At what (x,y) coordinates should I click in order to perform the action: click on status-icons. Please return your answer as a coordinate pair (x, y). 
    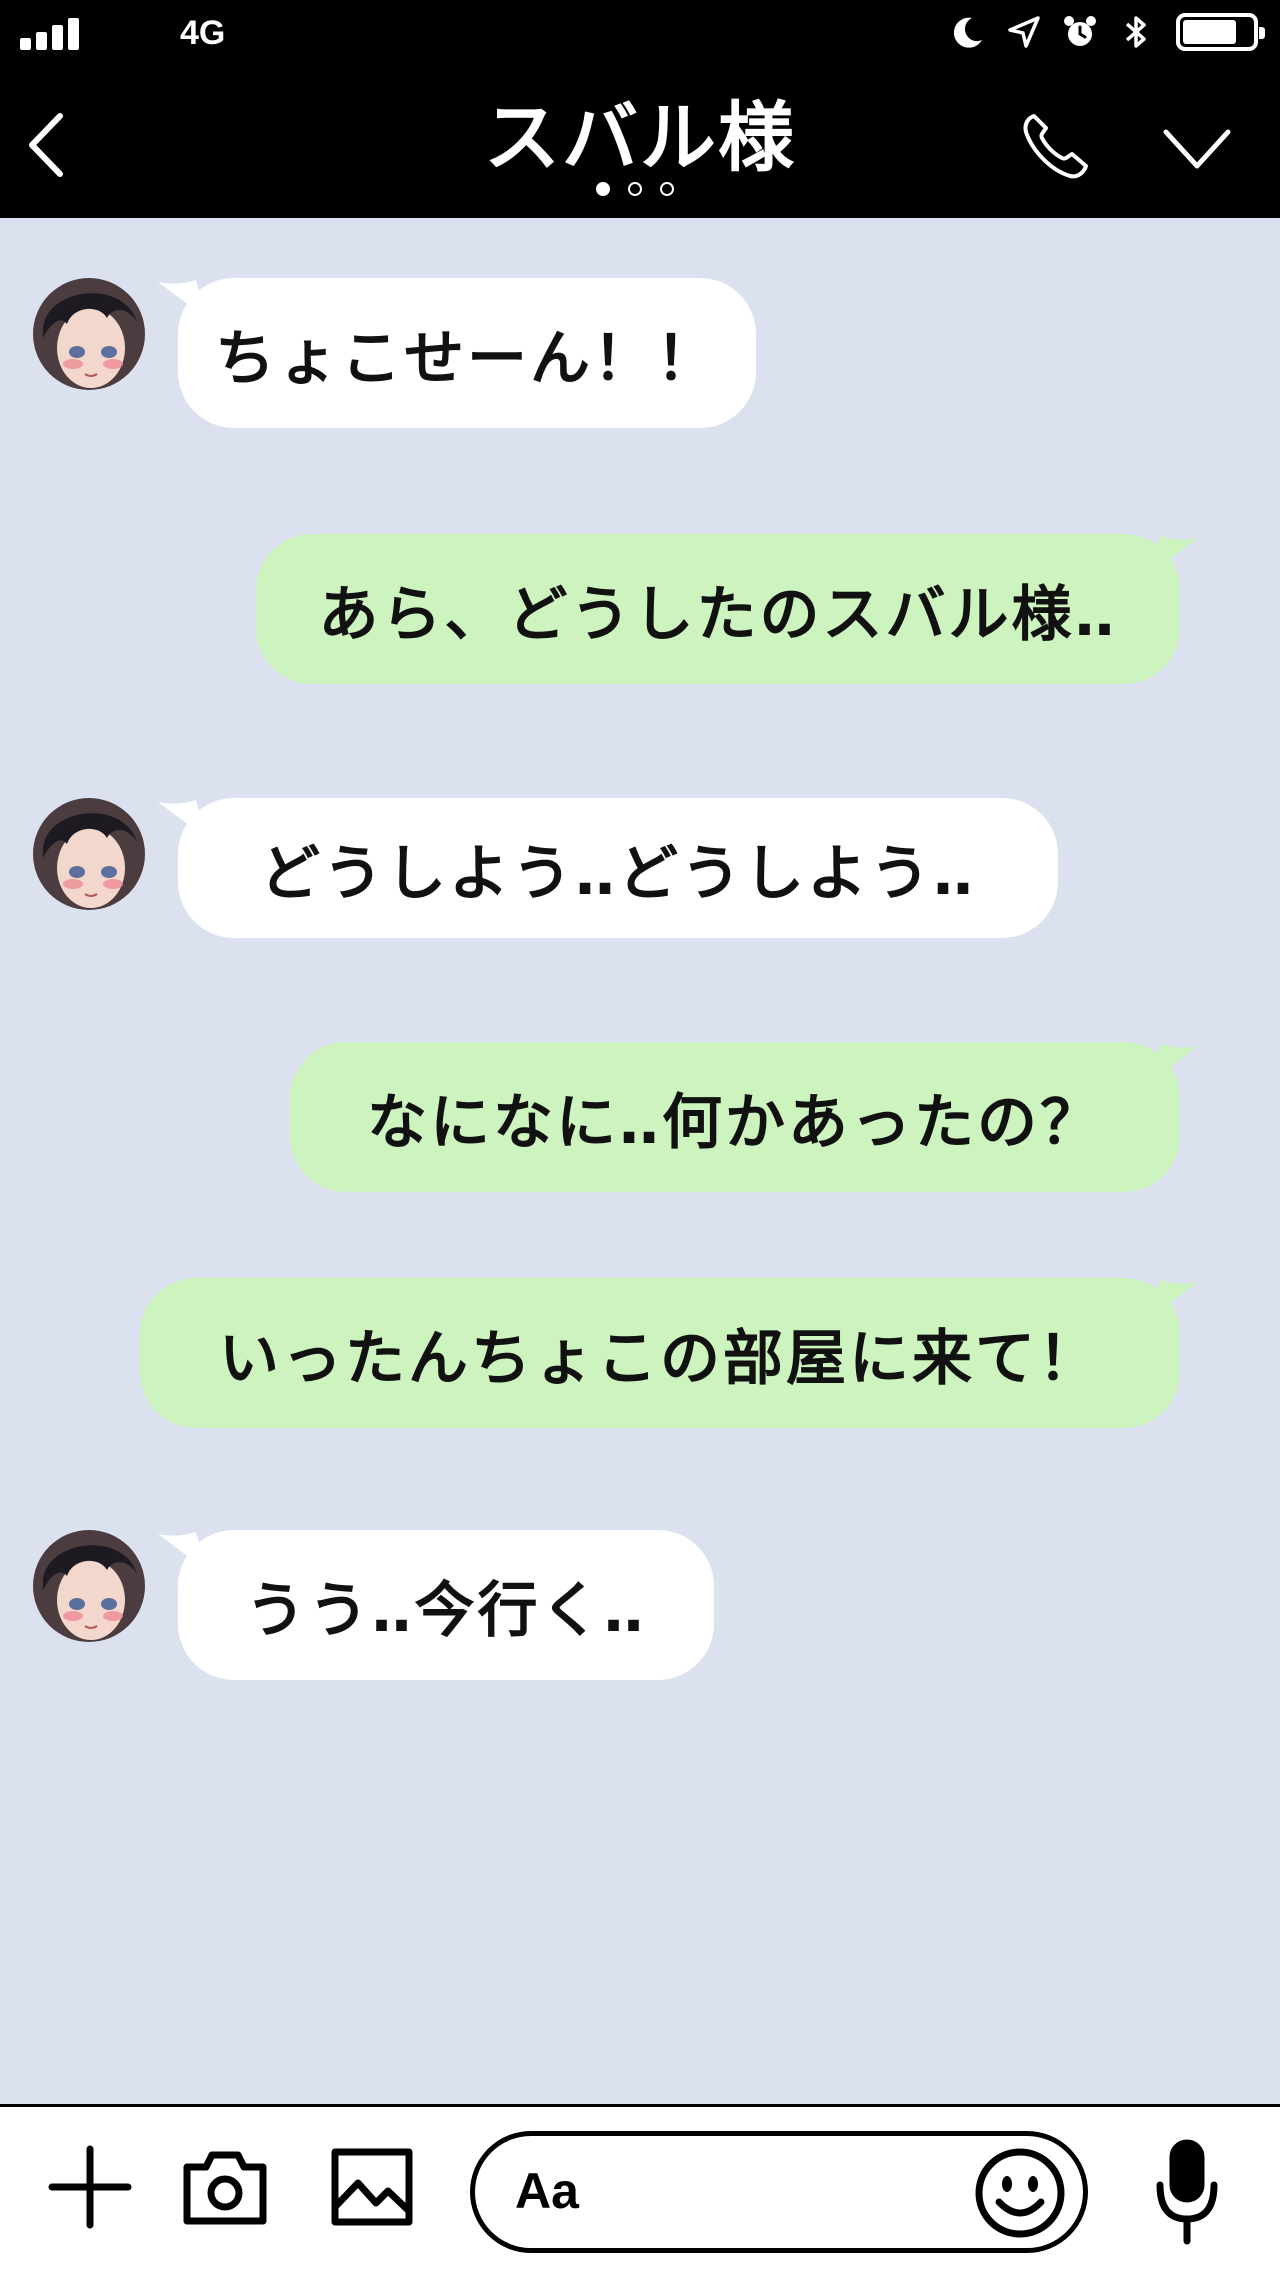
    Looking at the image, I should click on (1106, 32).